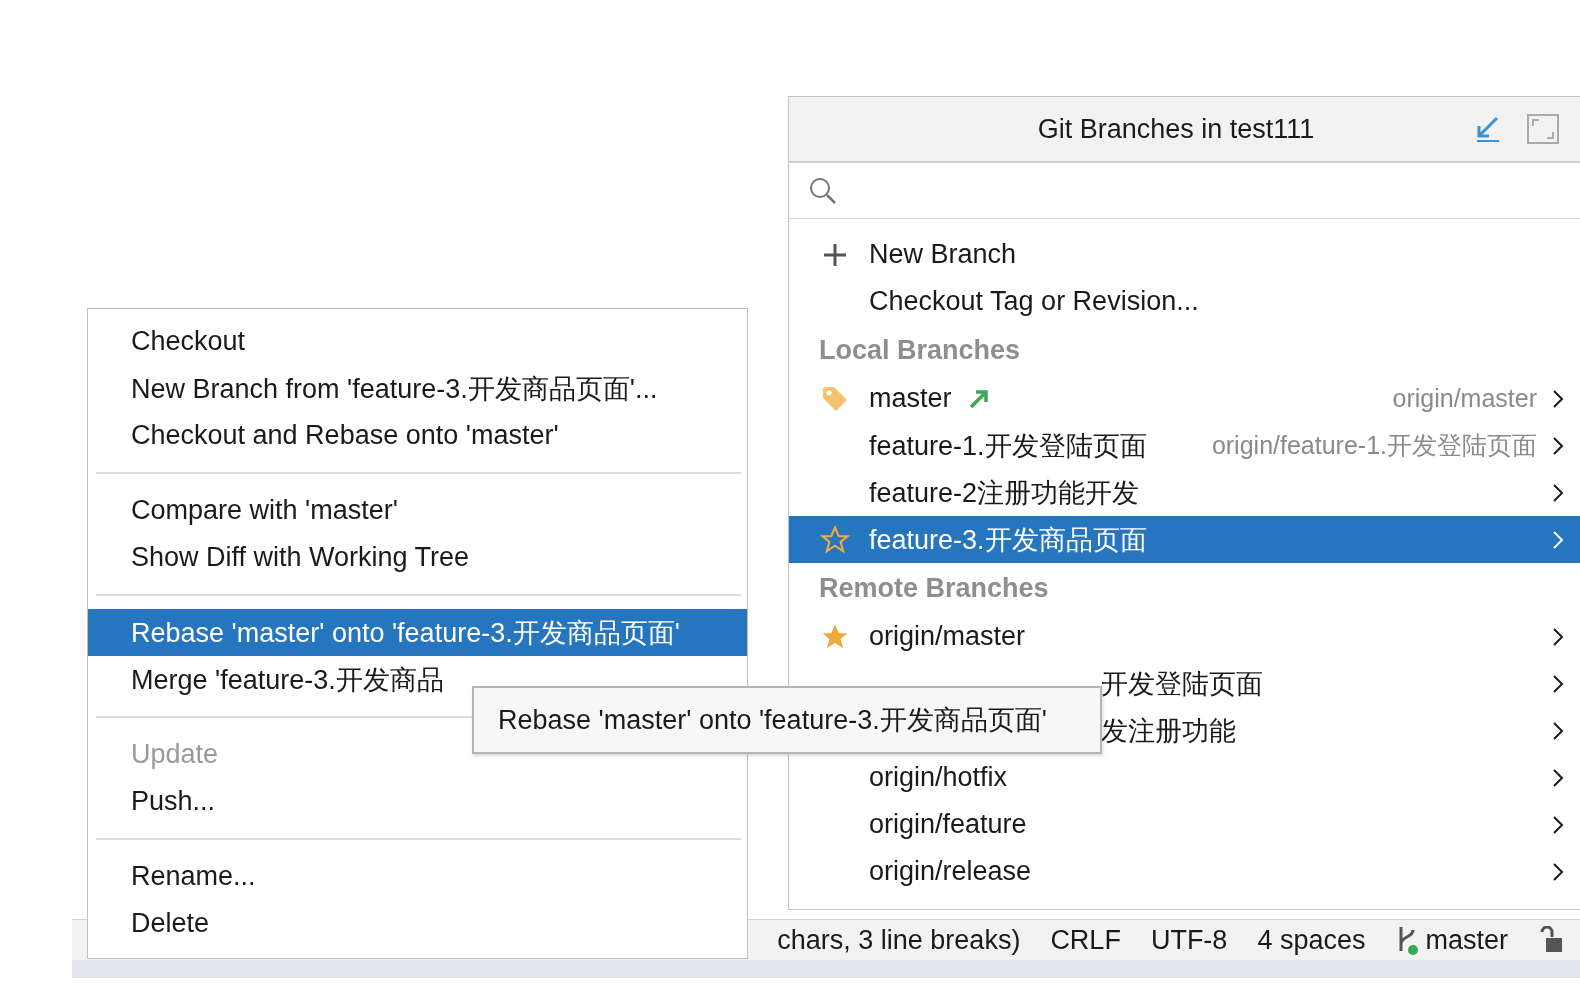  What do you see at coordinates (417, 632) in the screenshot?
I see `menu-item: Rebase 'master' onto 'feature-3.开发商品页面'` at bounding box center [417, 632].